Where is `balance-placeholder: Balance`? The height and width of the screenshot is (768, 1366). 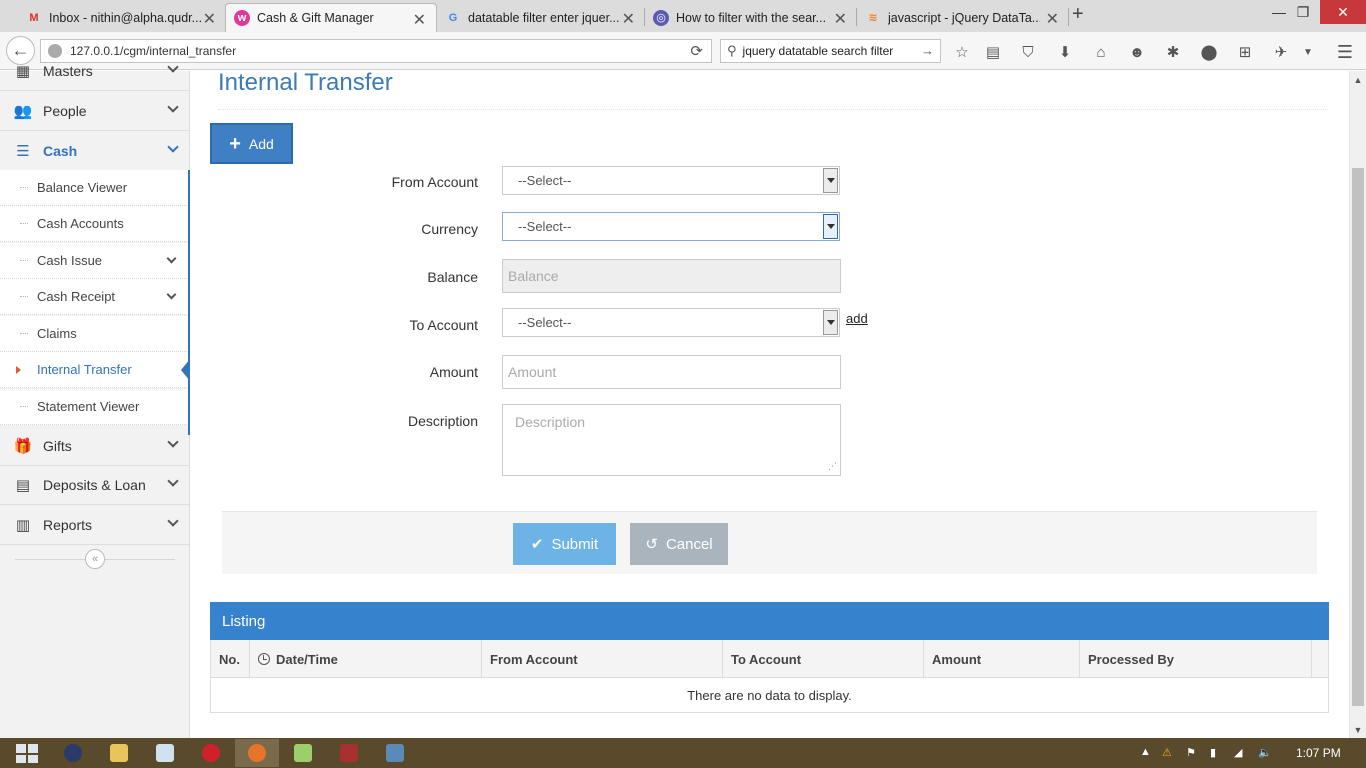
balance-placeholder: Balance is located at coordinates (533, 276).